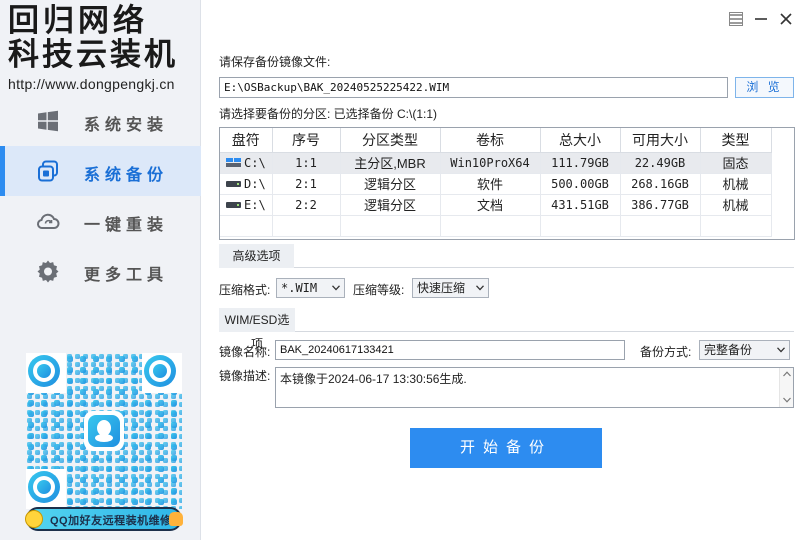 Image resolution: width=810 pixels, height=540 pixels. Describe the element at coordinates (736, 140) in the screenshot. I see `column-header-disk-kind: 类型` at that location.